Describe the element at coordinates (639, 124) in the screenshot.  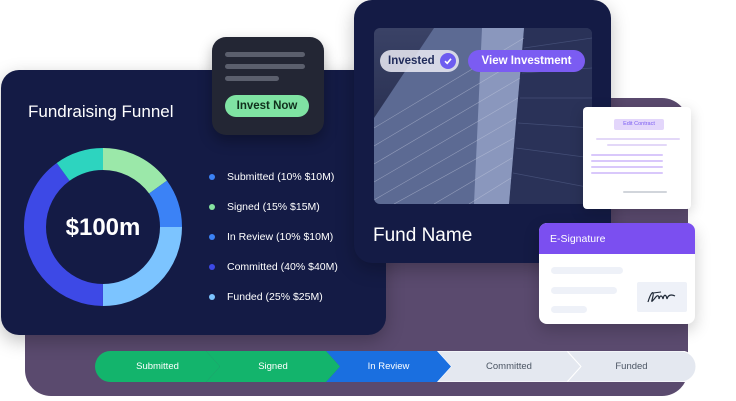
I see `edit-contract-button: Edit Contract` at that location.